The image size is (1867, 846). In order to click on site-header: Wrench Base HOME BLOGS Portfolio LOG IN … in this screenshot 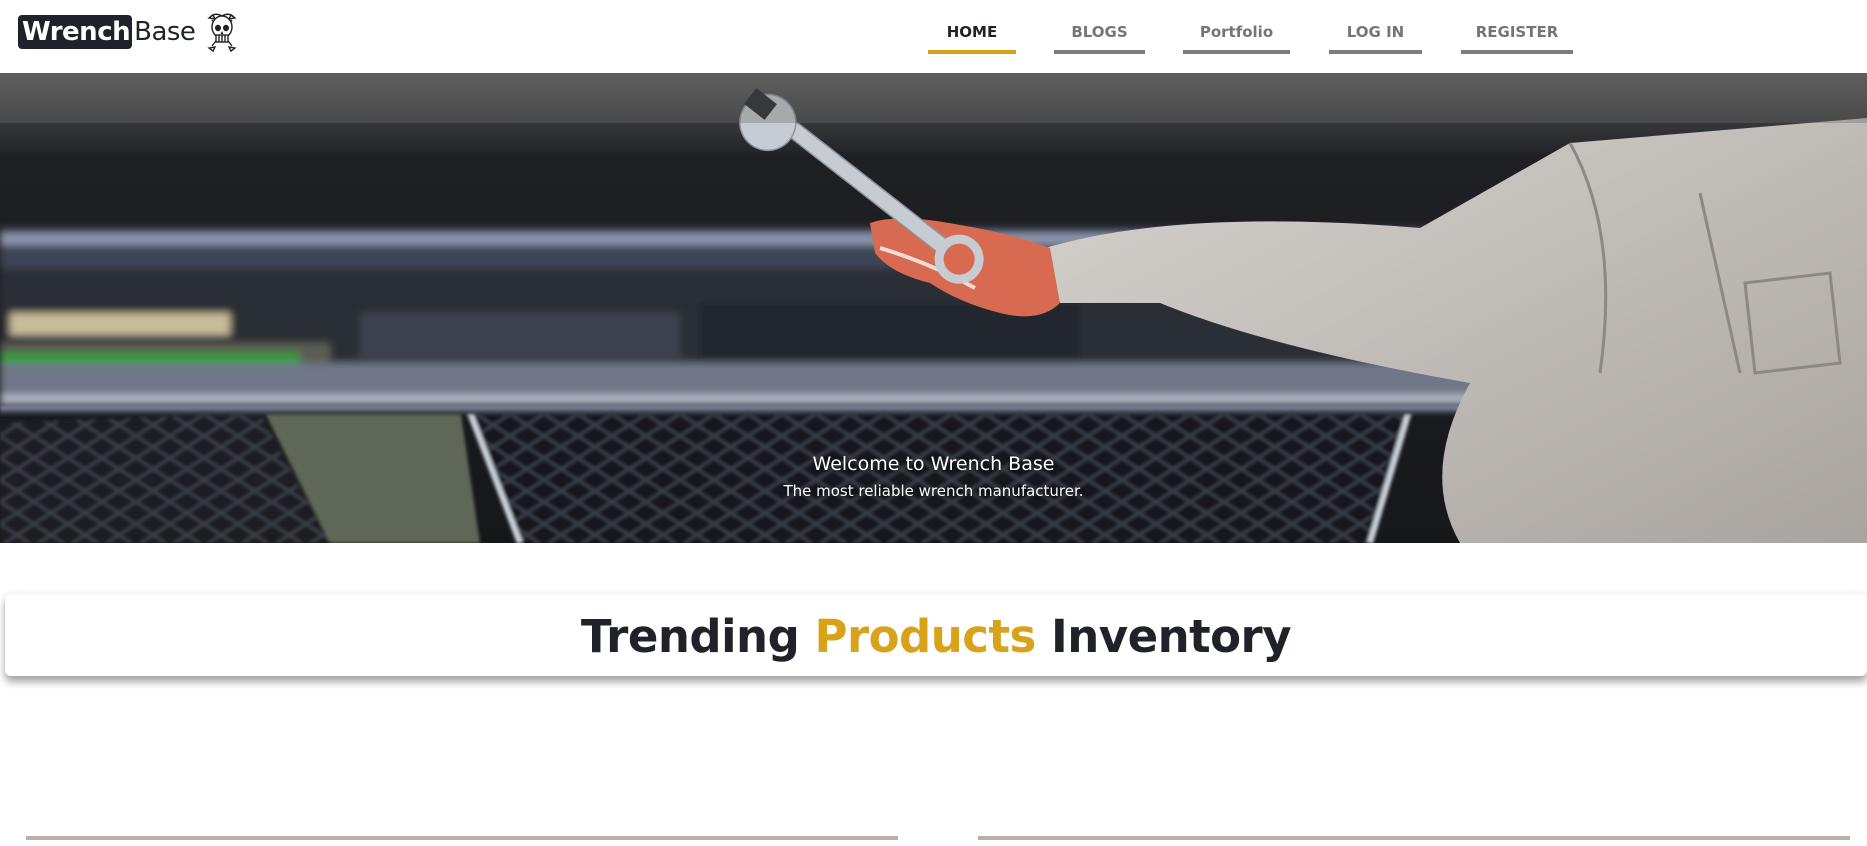, I will do `click(933, 36)`.